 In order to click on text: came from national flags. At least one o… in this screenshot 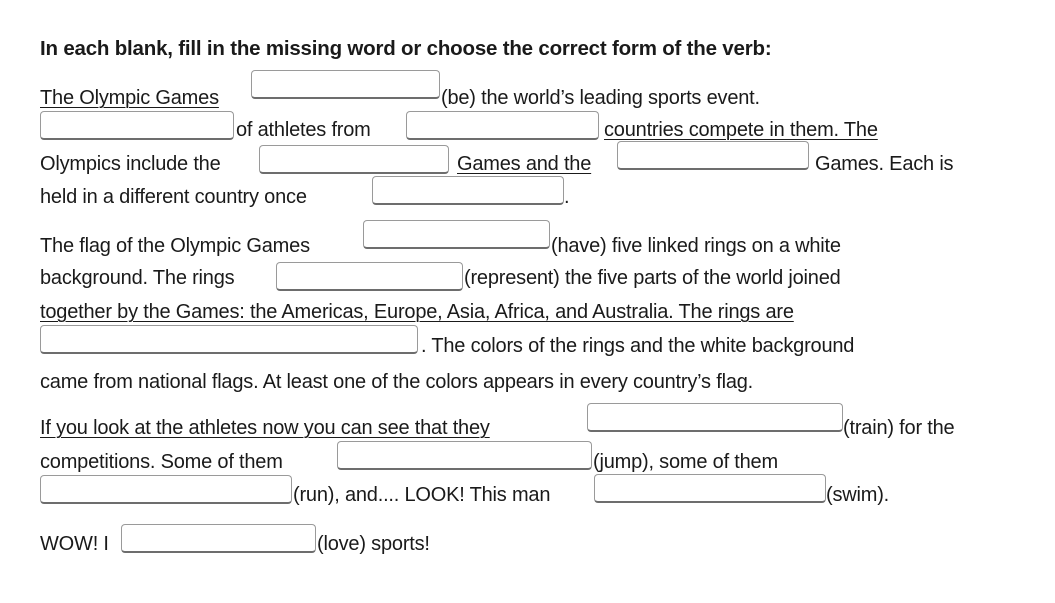, I will do `click(397, 382)`.